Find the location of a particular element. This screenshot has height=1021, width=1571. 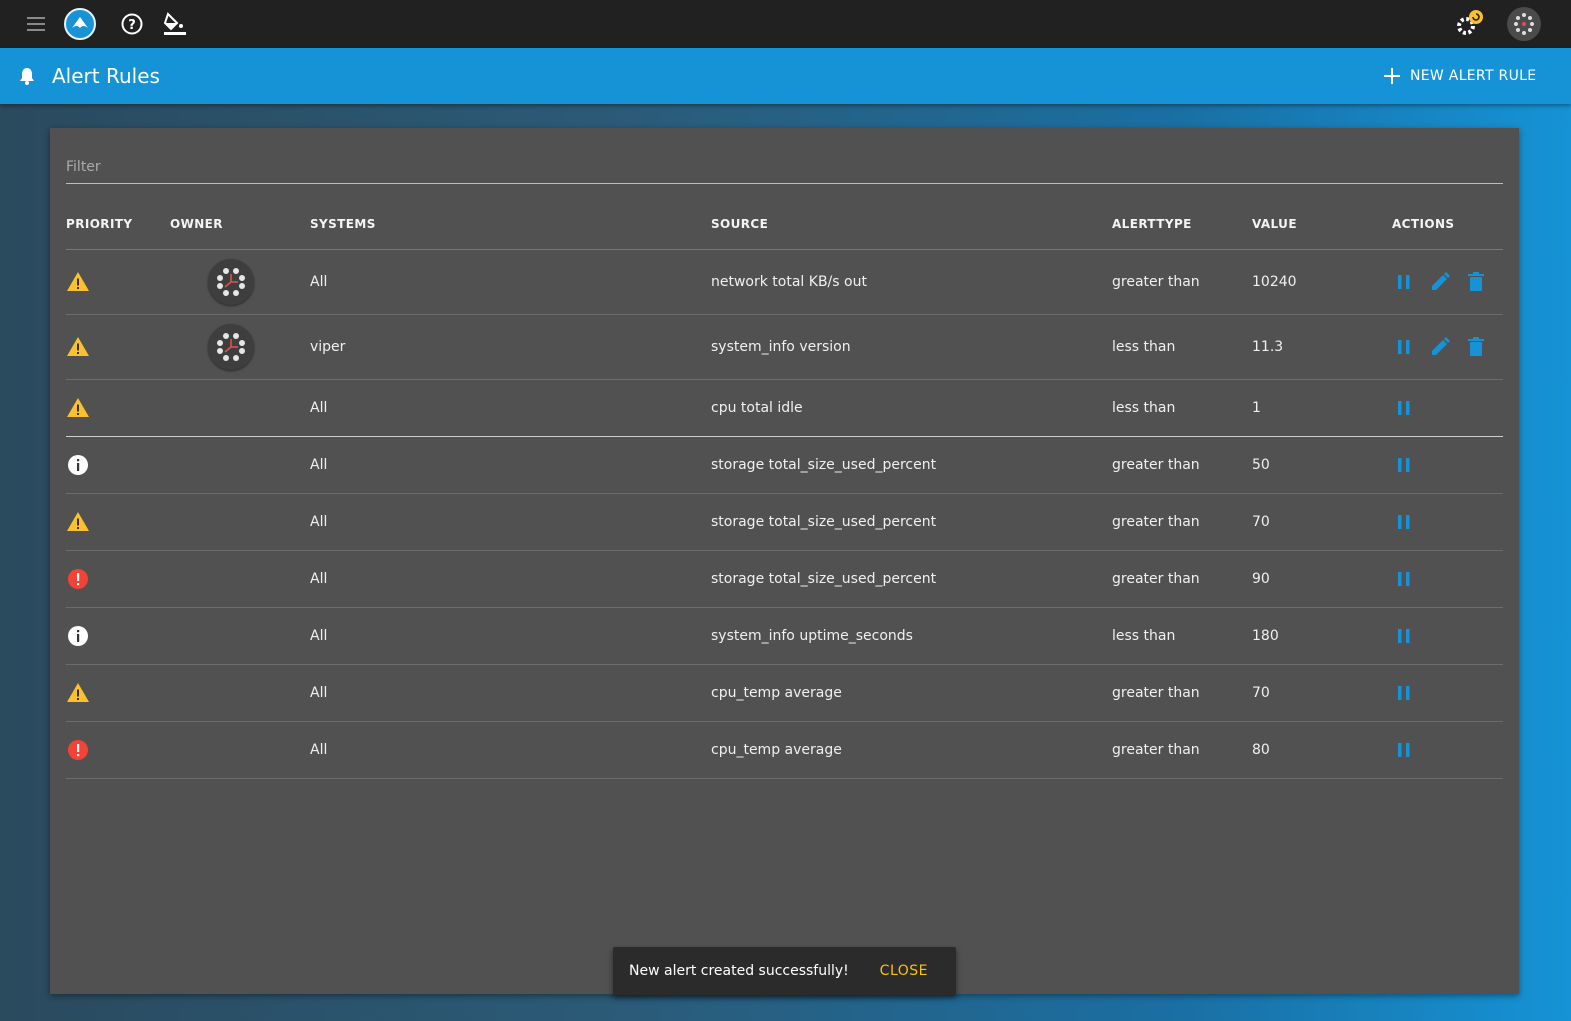

snackbar-close-button: CLOSE is located at coordinates (910, 971).